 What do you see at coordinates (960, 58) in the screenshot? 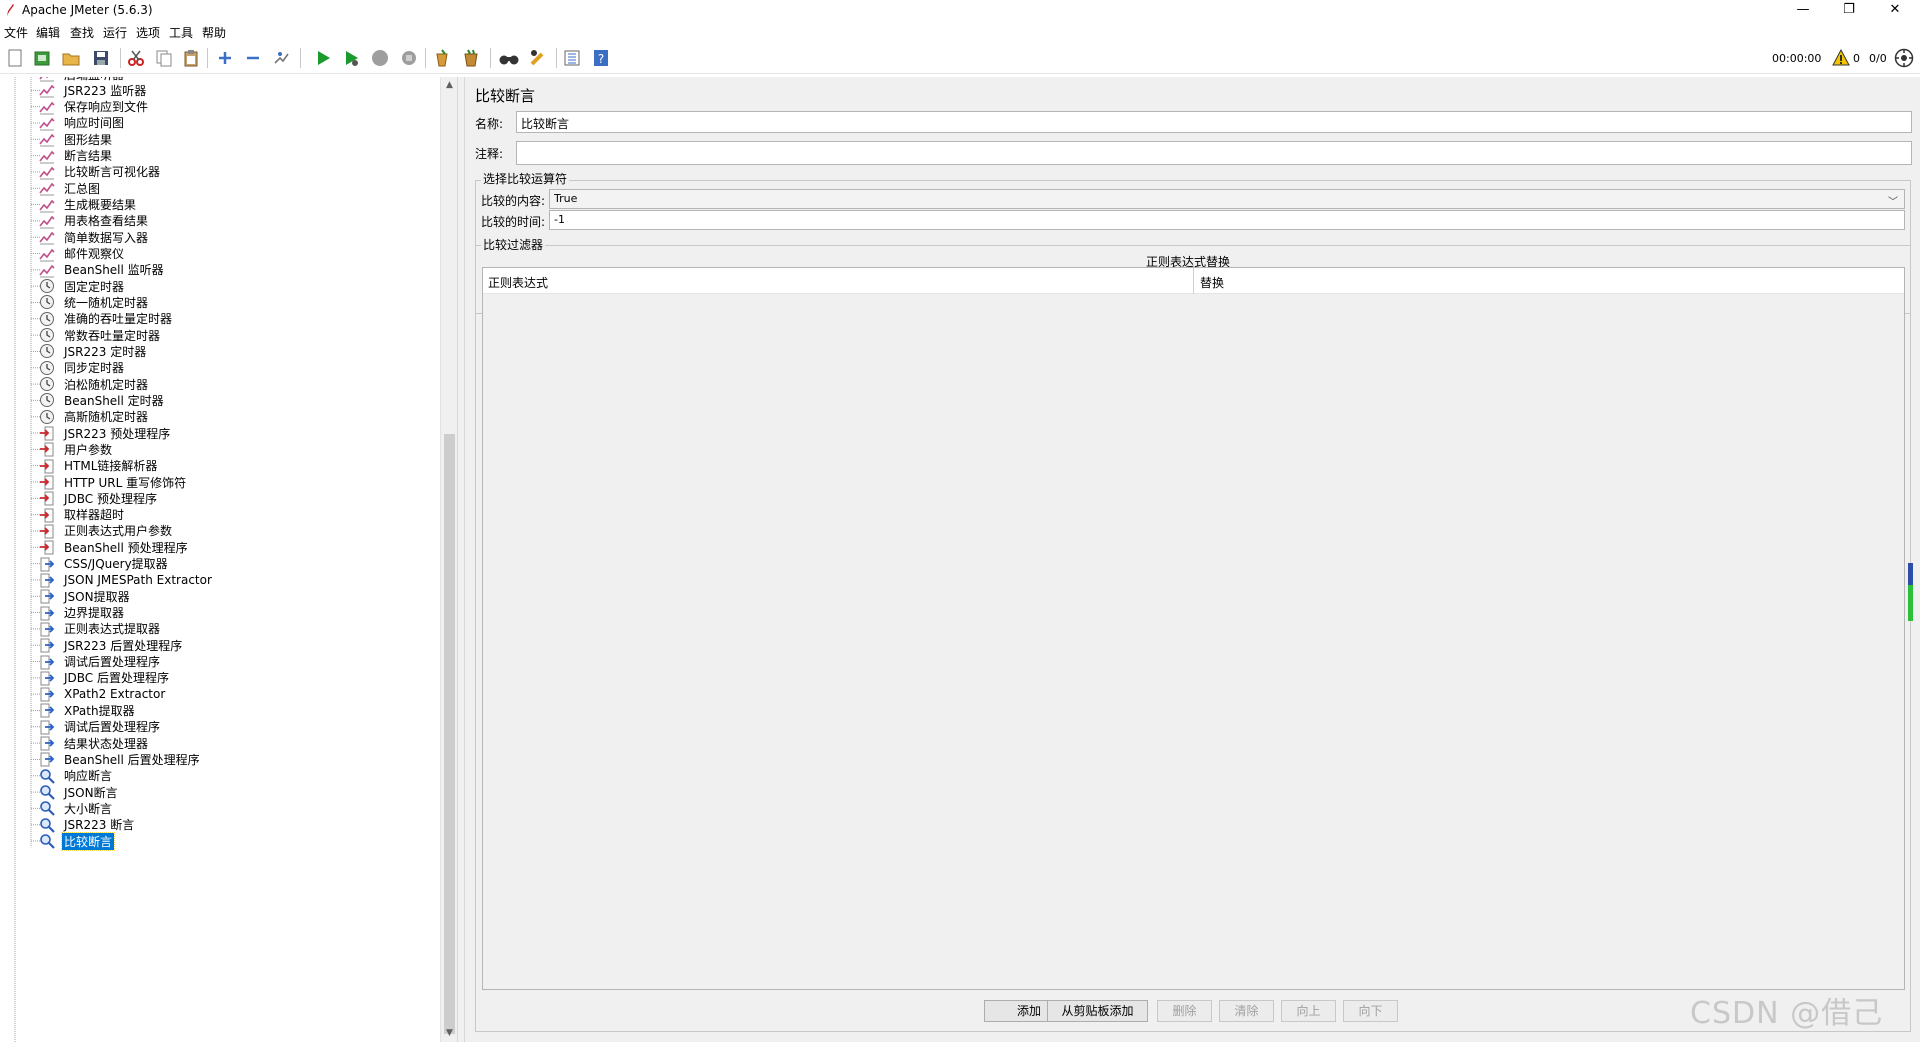
I see `toolbar: ? 00:00:00 0 0/0` at bounding box center [960, 58].